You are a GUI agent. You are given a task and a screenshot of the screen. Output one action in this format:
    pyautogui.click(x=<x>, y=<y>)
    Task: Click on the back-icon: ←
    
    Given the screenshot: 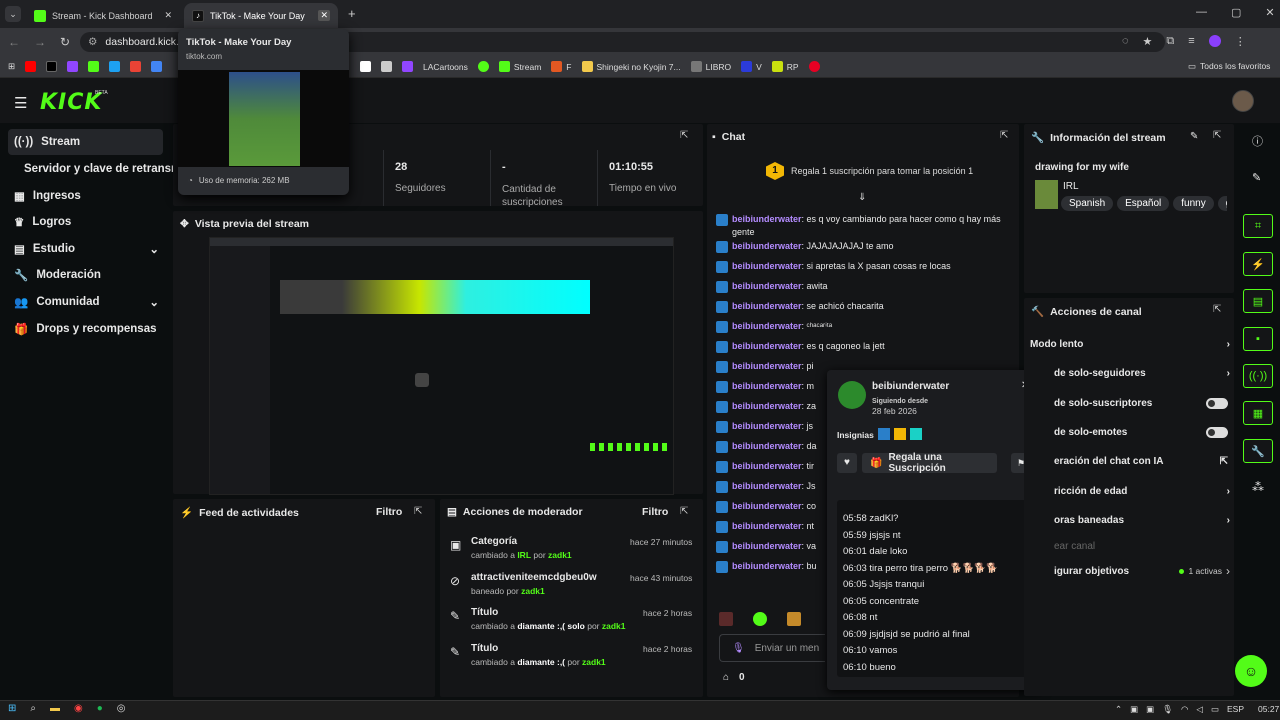 What is the action you would take?
    pyautogui.click(x=14, y=42)
    